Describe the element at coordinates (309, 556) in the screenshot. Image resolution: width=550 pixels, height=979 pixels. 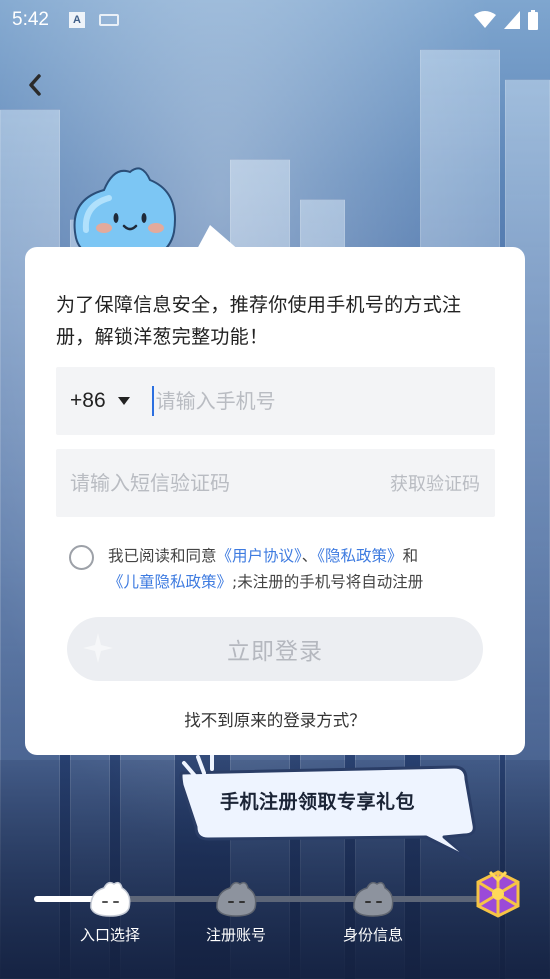
I see `agreement-sep: 、` at that location.